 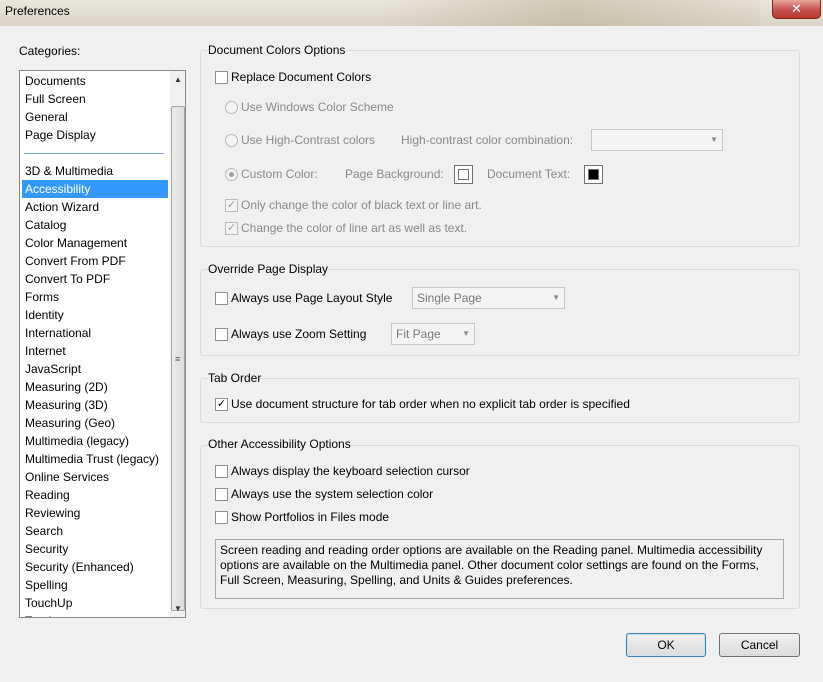 I want to click on category-item: International, so click(x=95, y=333).